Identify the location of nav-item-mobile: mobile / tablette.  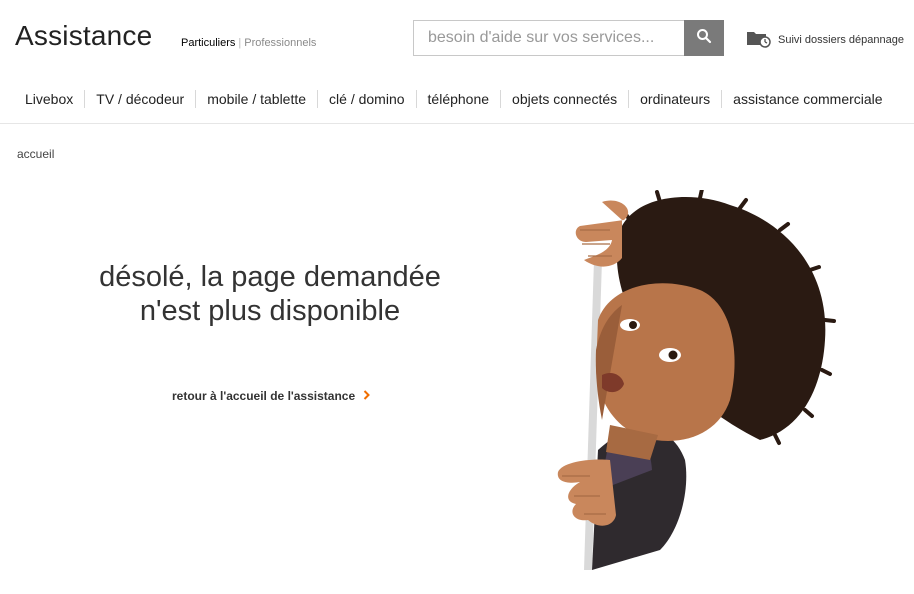
(256, 99).